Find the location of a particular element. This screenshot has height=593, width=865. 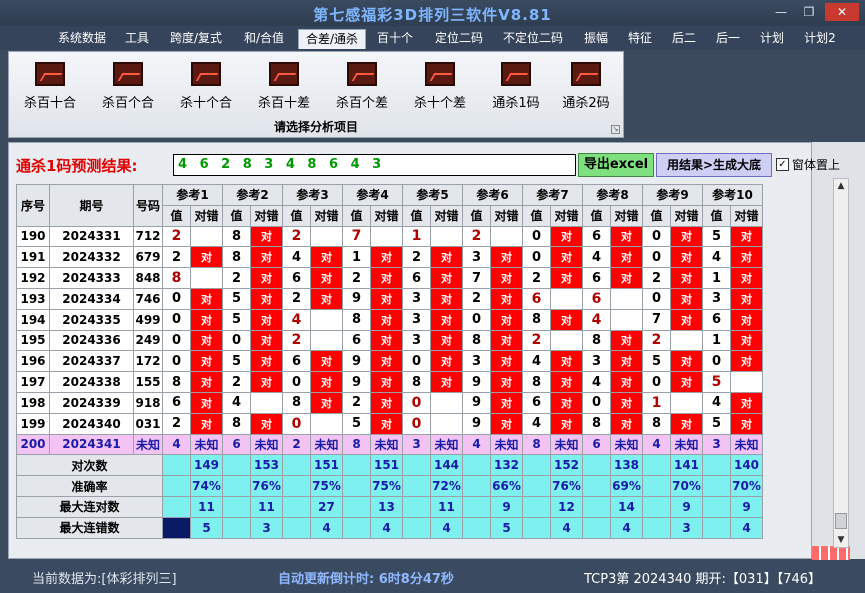

row-number: 848 is located at coordinates (148, 278).